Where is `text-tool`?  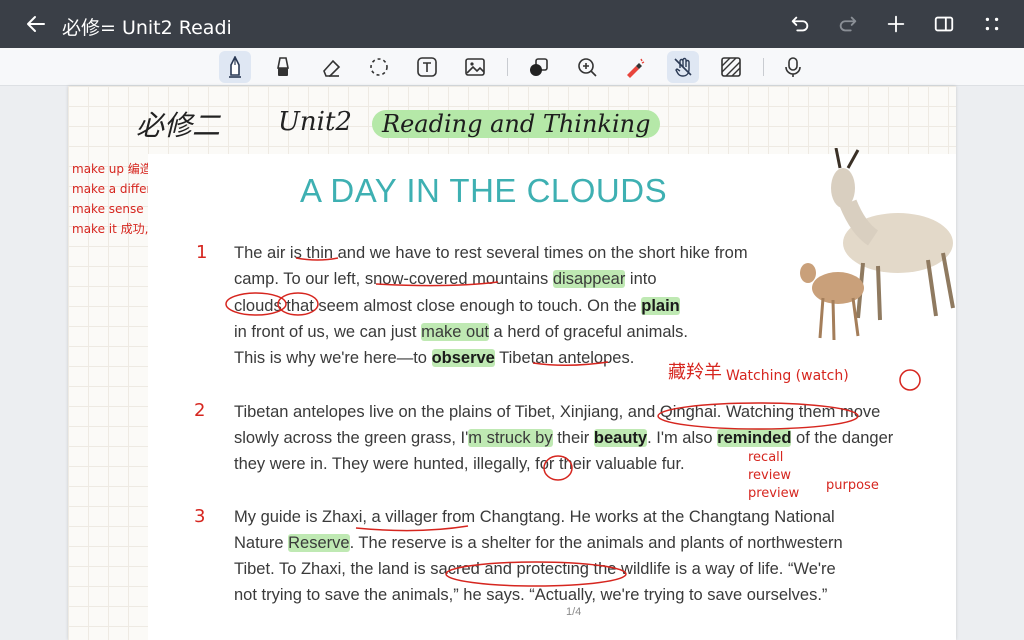 text-tool is located at coordinates (427, 67).